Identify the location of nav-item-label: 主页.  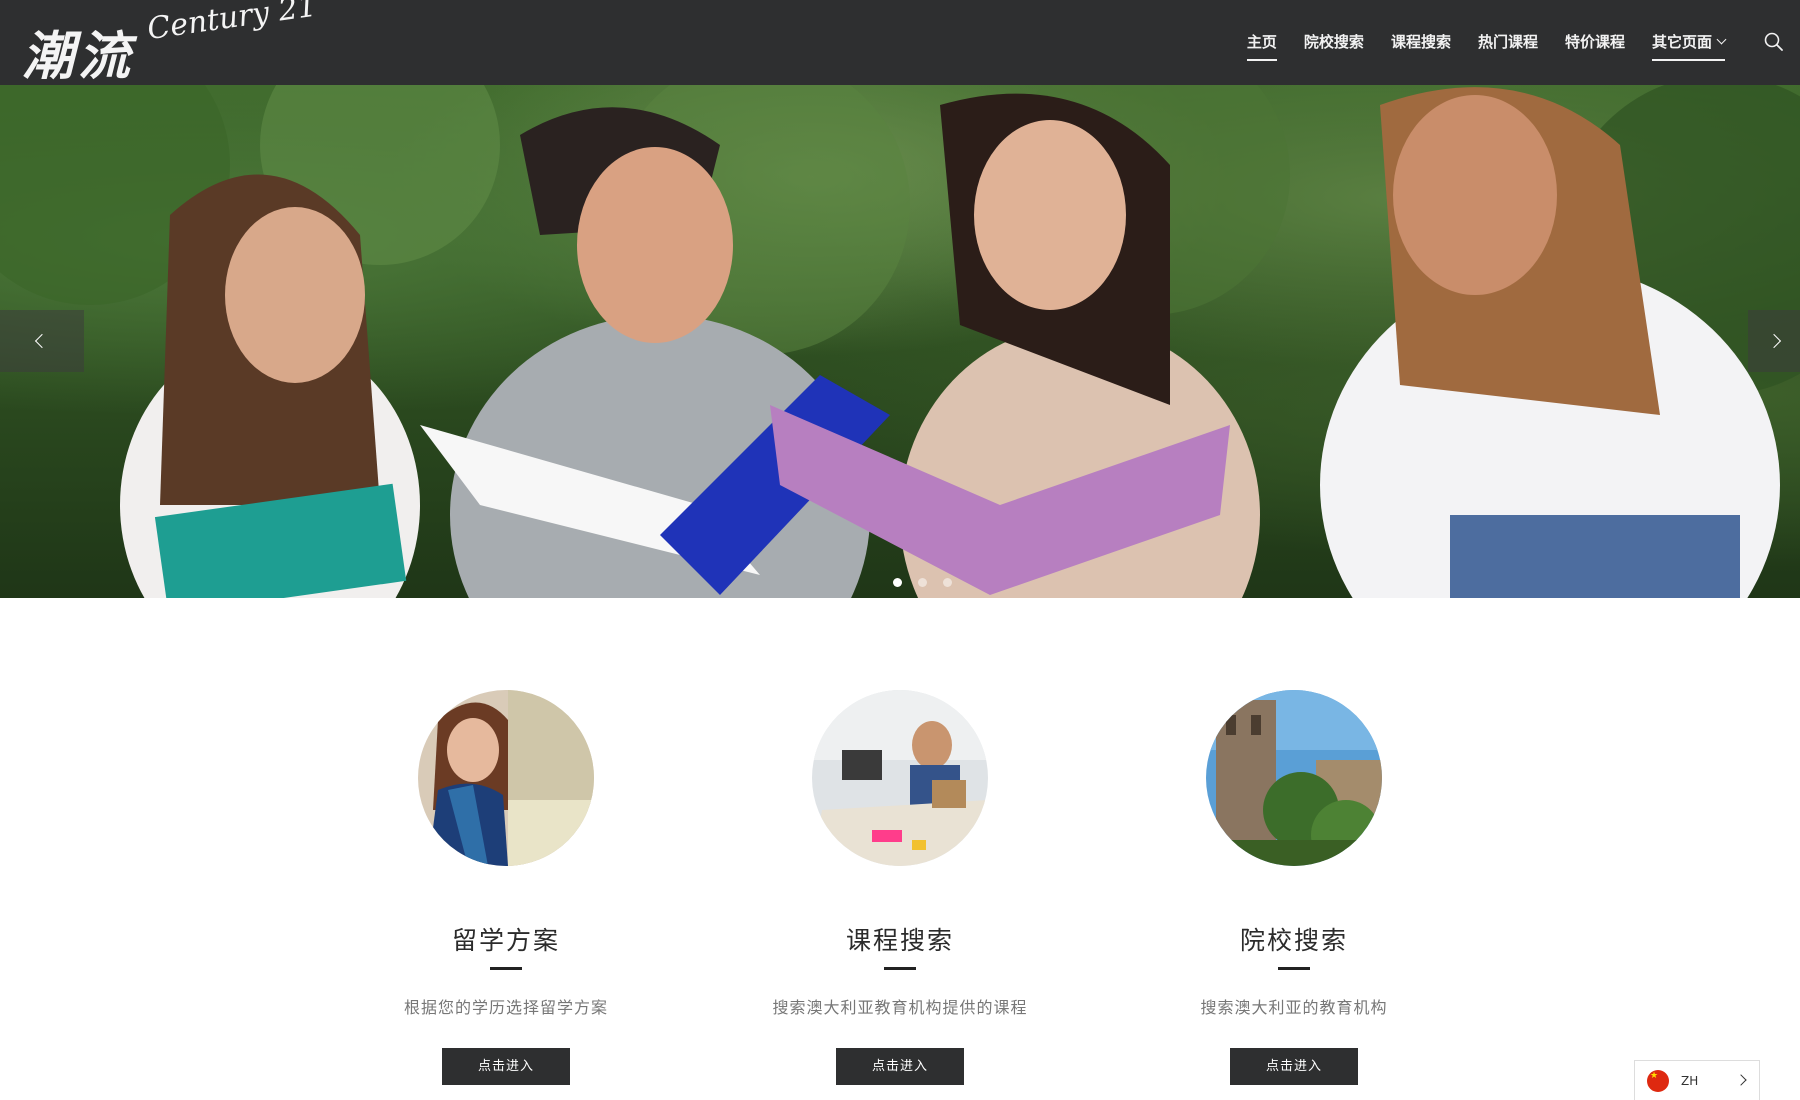
(1261, 42).